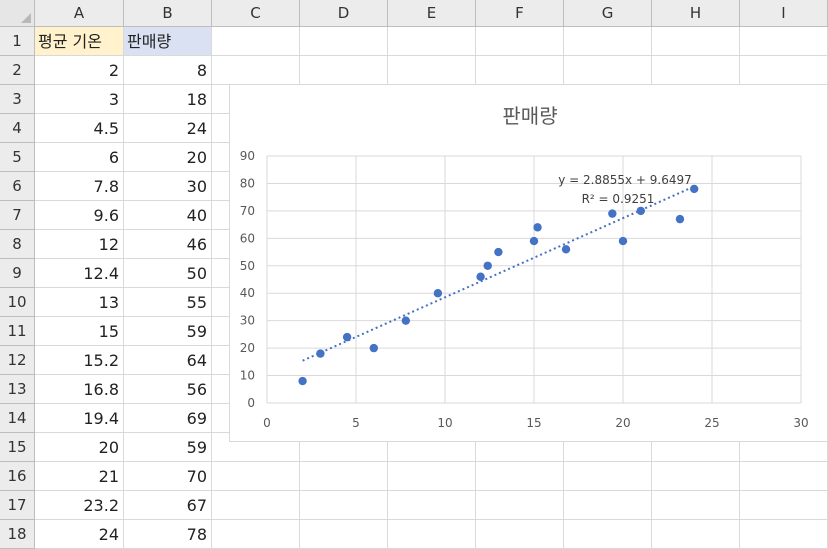  I want to click on cell-b9: 50, so click(168, 273).